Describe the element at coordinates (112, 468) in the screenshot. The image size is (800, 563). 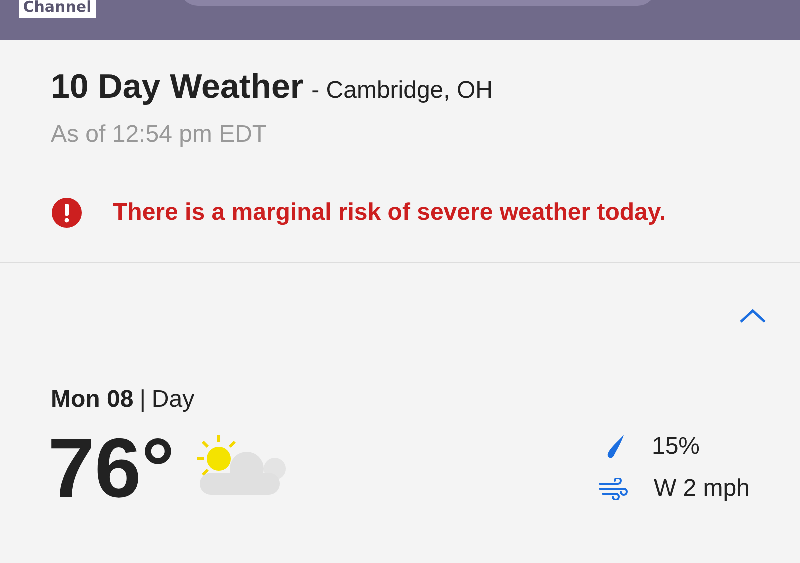
I see `temperature: 76°` at that location.